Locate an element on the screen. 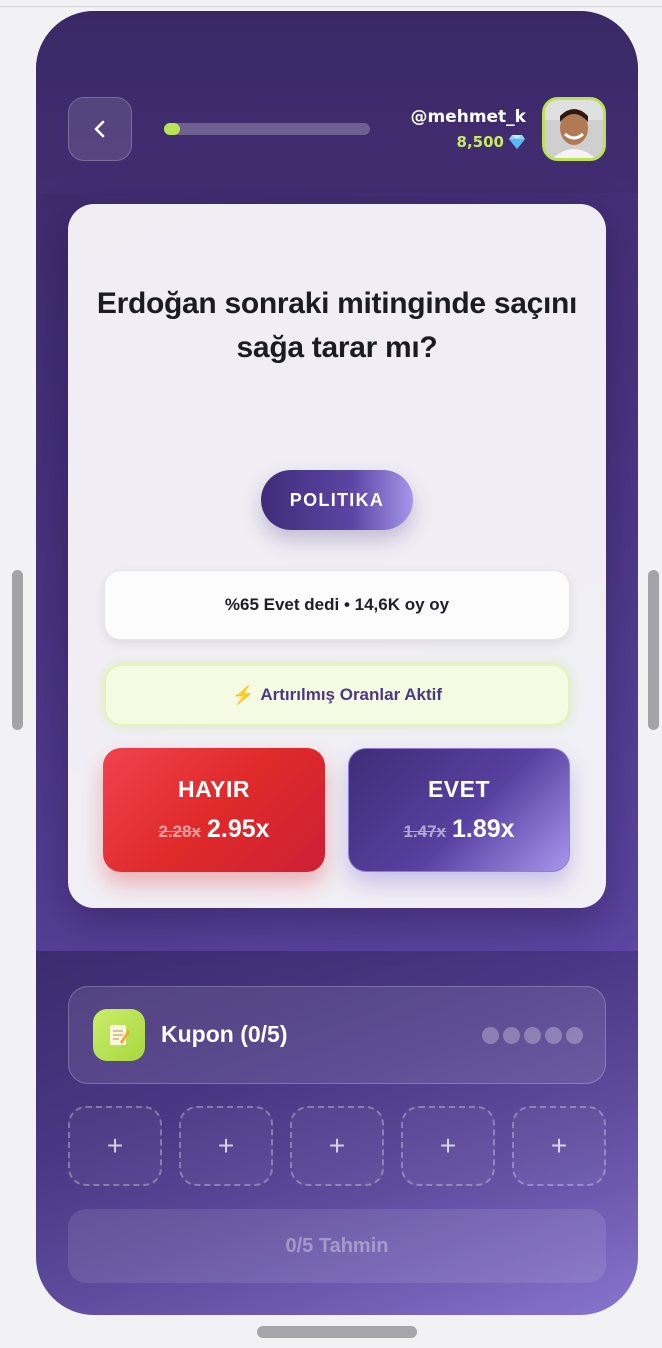 The width and height of the screenshot is (662, 1348). coupon-slot-4: + is located at coordinates (448, 1146).